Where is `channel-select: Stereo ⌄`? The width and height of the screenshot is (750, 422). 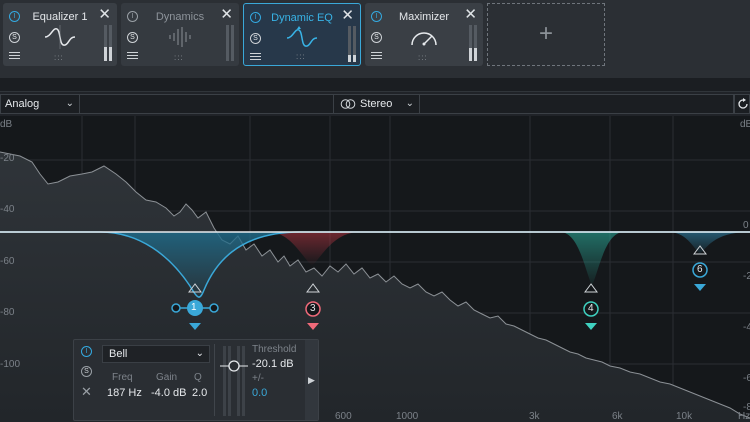
channel-select: Stereo ⌄ is located at coordinates (376, 104).